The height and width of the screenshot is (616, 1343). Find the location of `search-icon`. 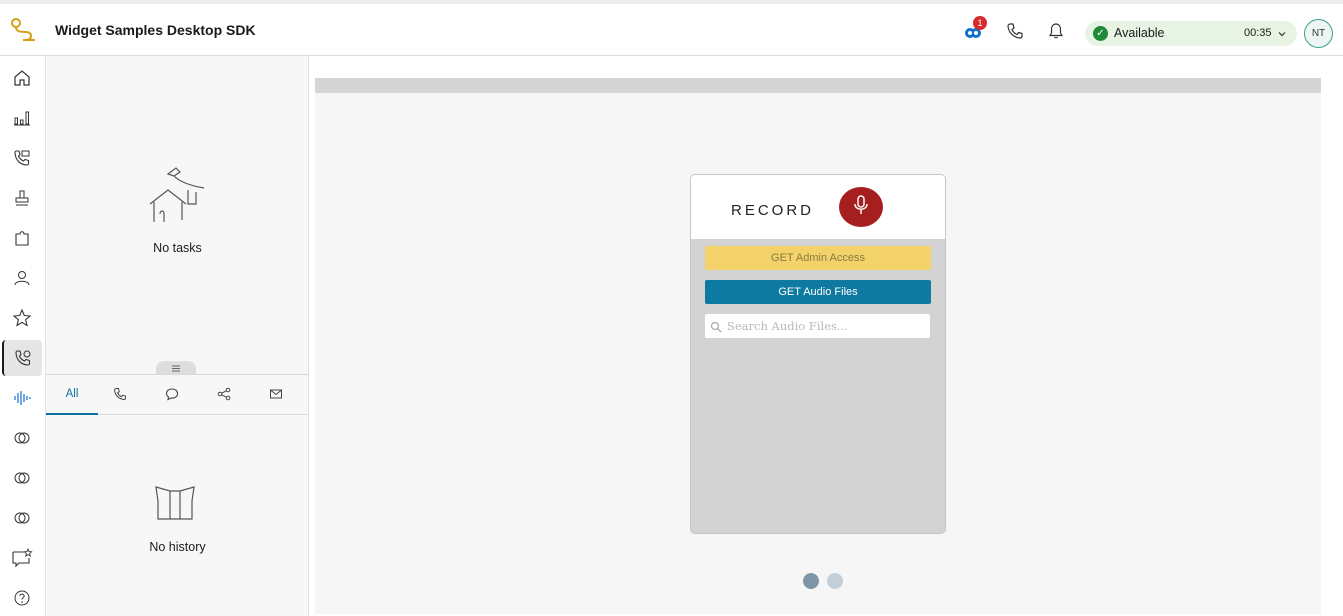

search-icon is located at coordinates (716, 326).